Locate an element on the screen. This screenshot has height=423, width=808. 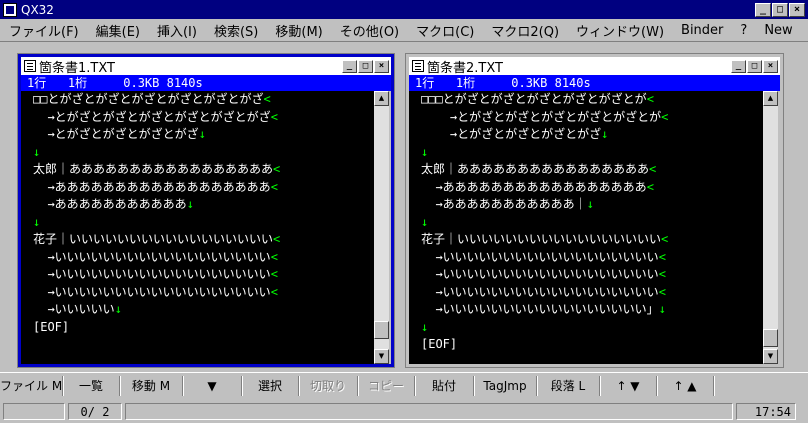
line-text: →とがざとがざとがざとがざとがざとがざ is located at coordinates (152, 116).